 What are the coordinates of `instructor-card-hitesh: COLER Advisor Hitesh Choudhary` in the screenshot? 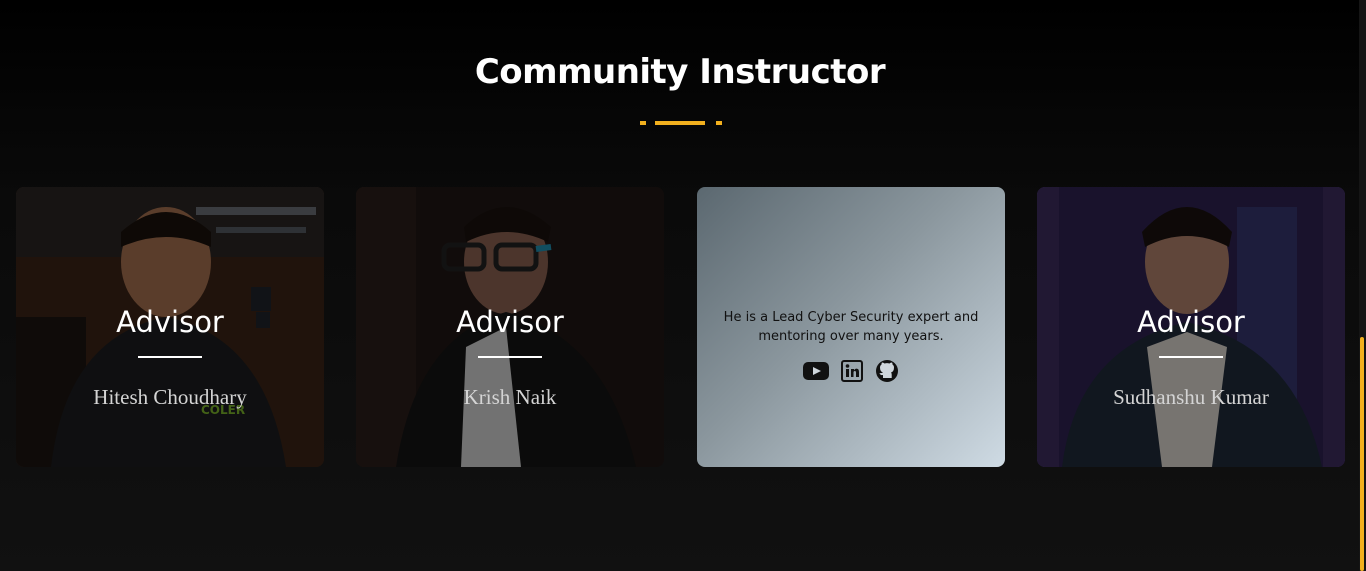 It's located at (170, 327).